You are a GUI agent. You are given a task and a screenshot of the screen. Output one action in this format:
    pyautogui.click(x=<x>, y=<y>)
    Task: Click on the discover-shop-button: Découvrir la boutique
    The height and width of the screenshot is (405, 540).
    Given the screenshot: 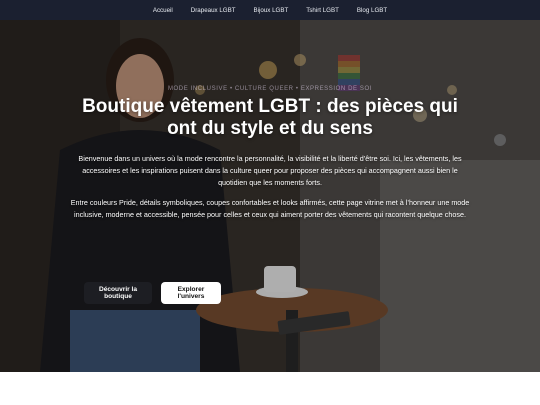 What is the action you would take?
    pyautogui.click(x=118, y=293)
    